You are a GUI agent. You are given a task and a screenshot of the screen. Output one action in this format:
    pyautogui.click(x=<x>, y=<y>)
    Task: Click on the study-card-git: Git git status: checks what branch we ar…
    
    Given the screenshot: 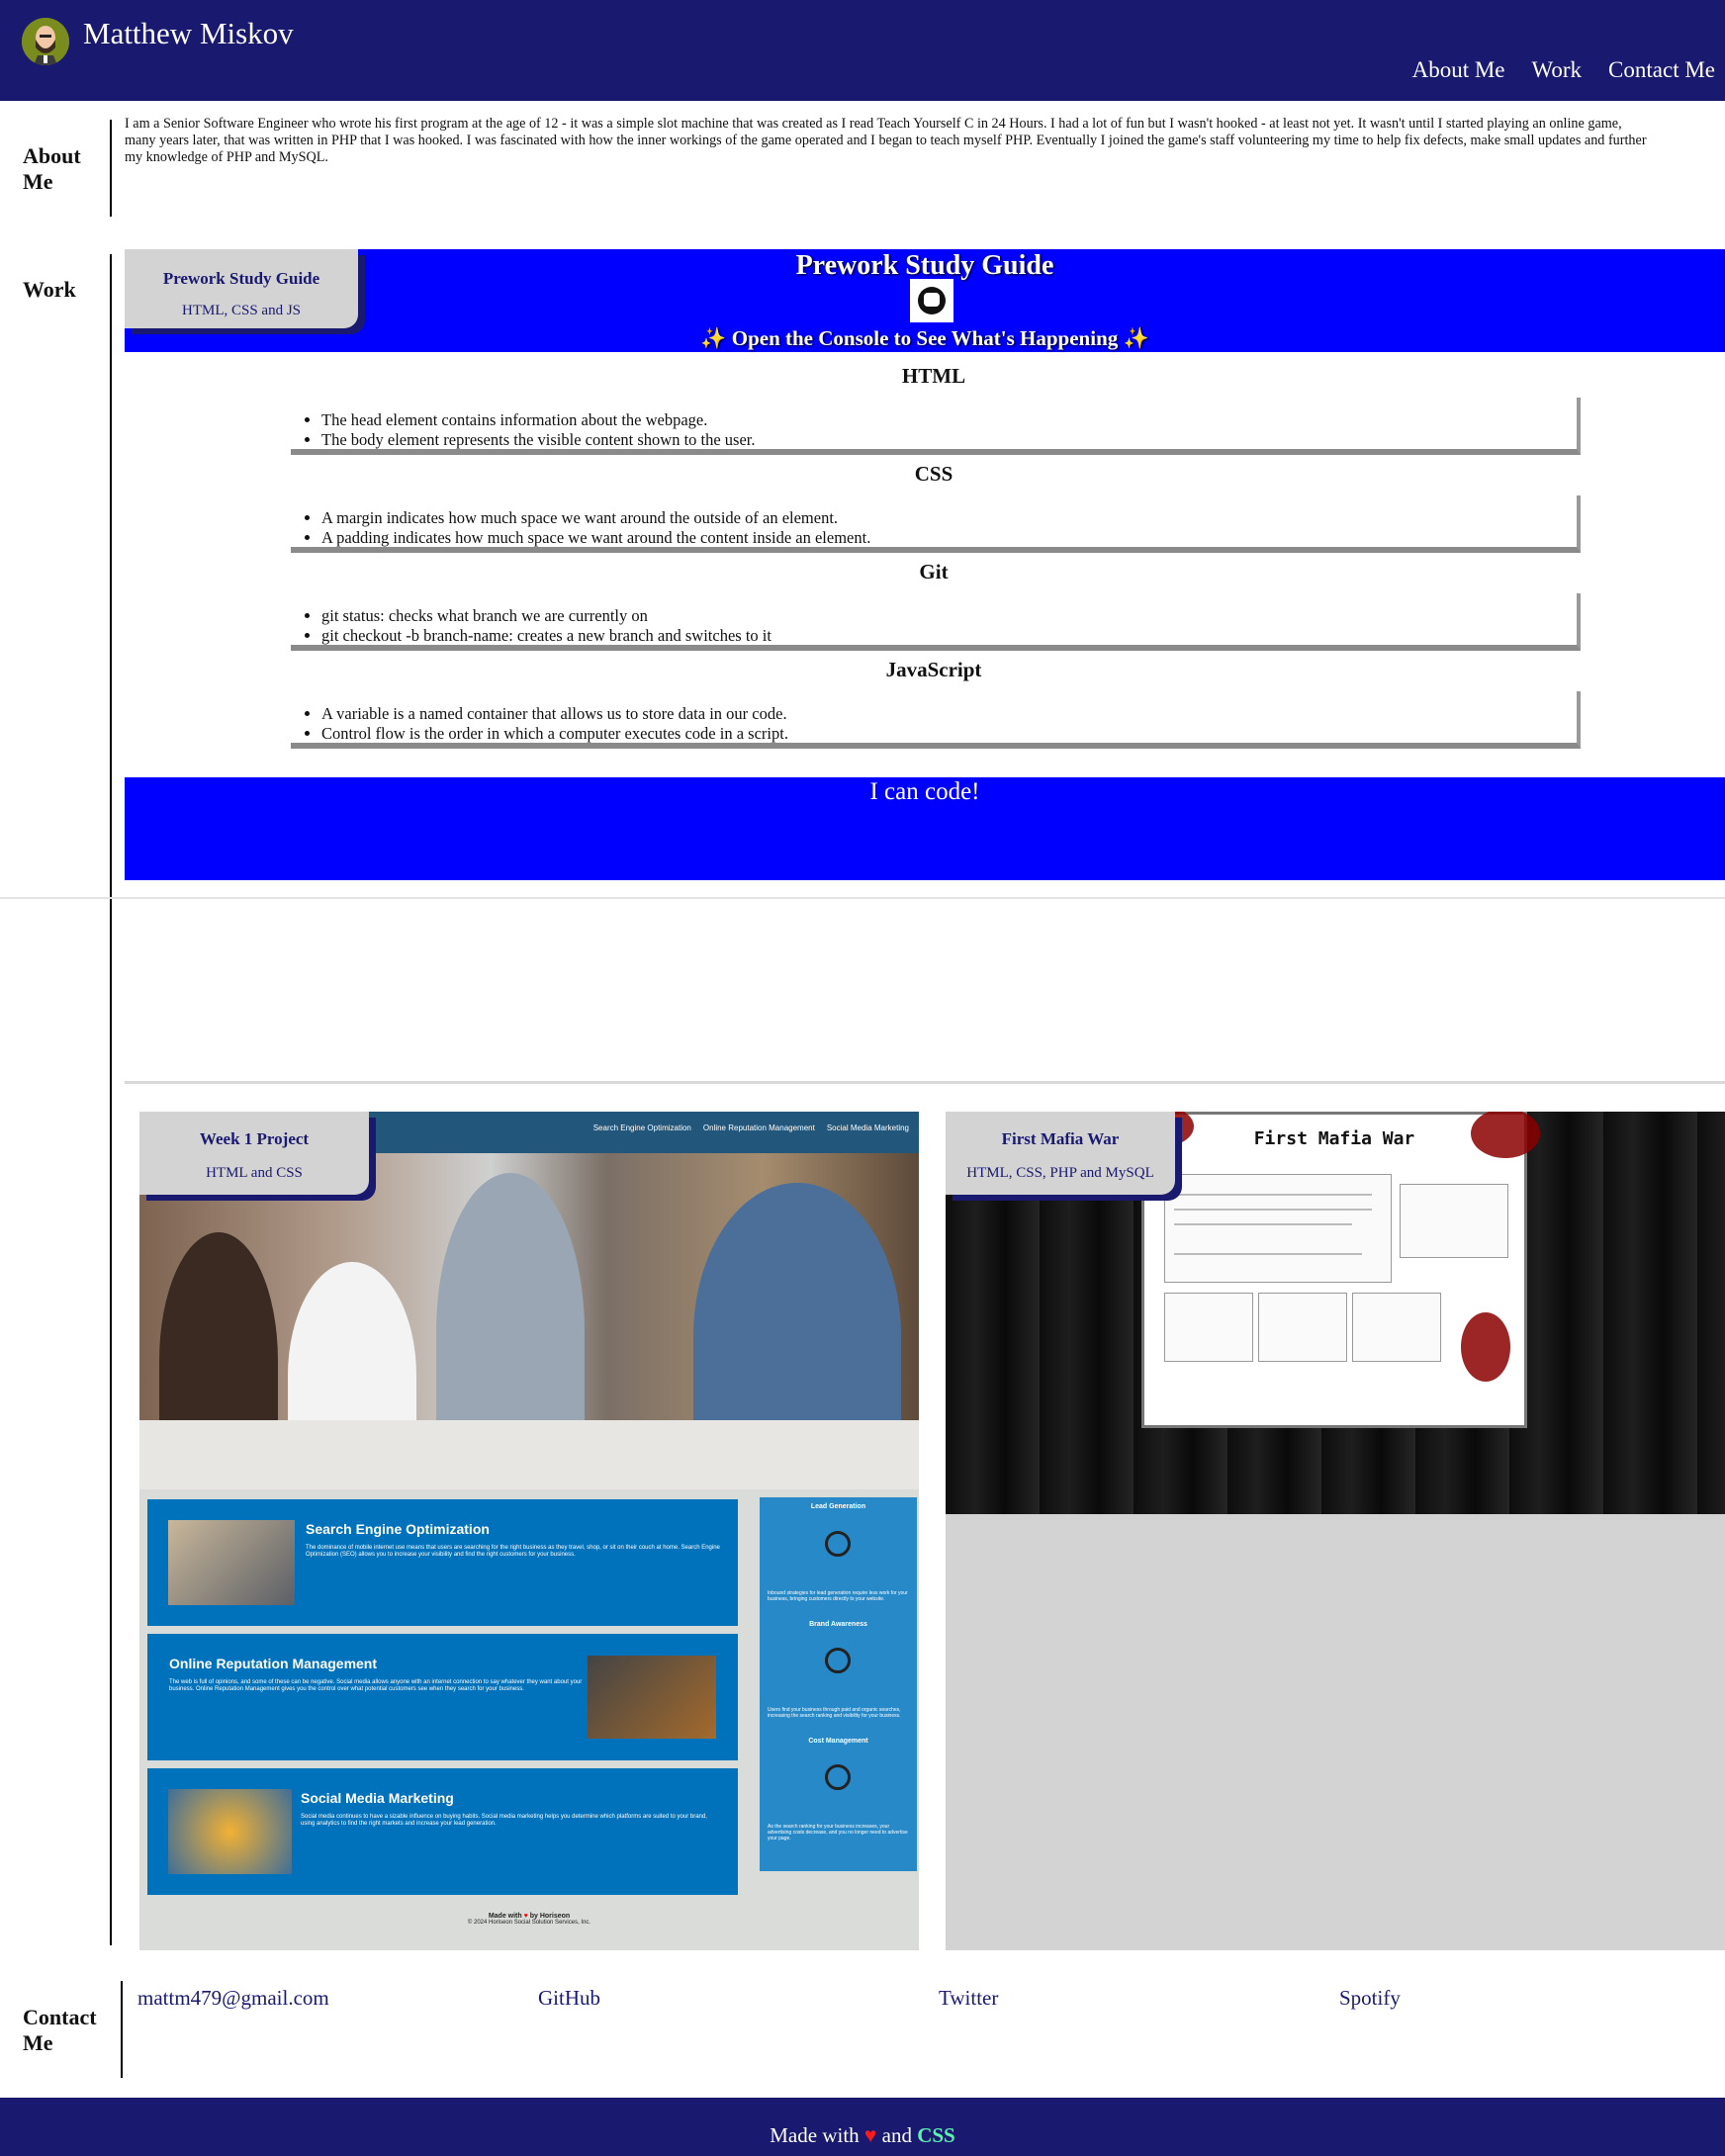 What is the action you would take?
    pyautogui.click(x=936, y=605)
    